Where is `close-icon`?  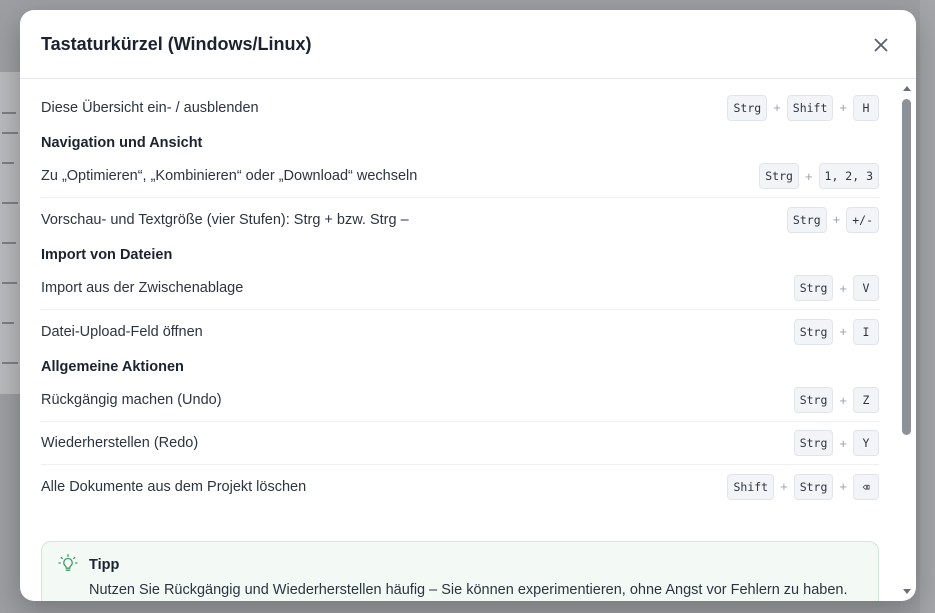 close-icon is located at coordinates (881, 45).